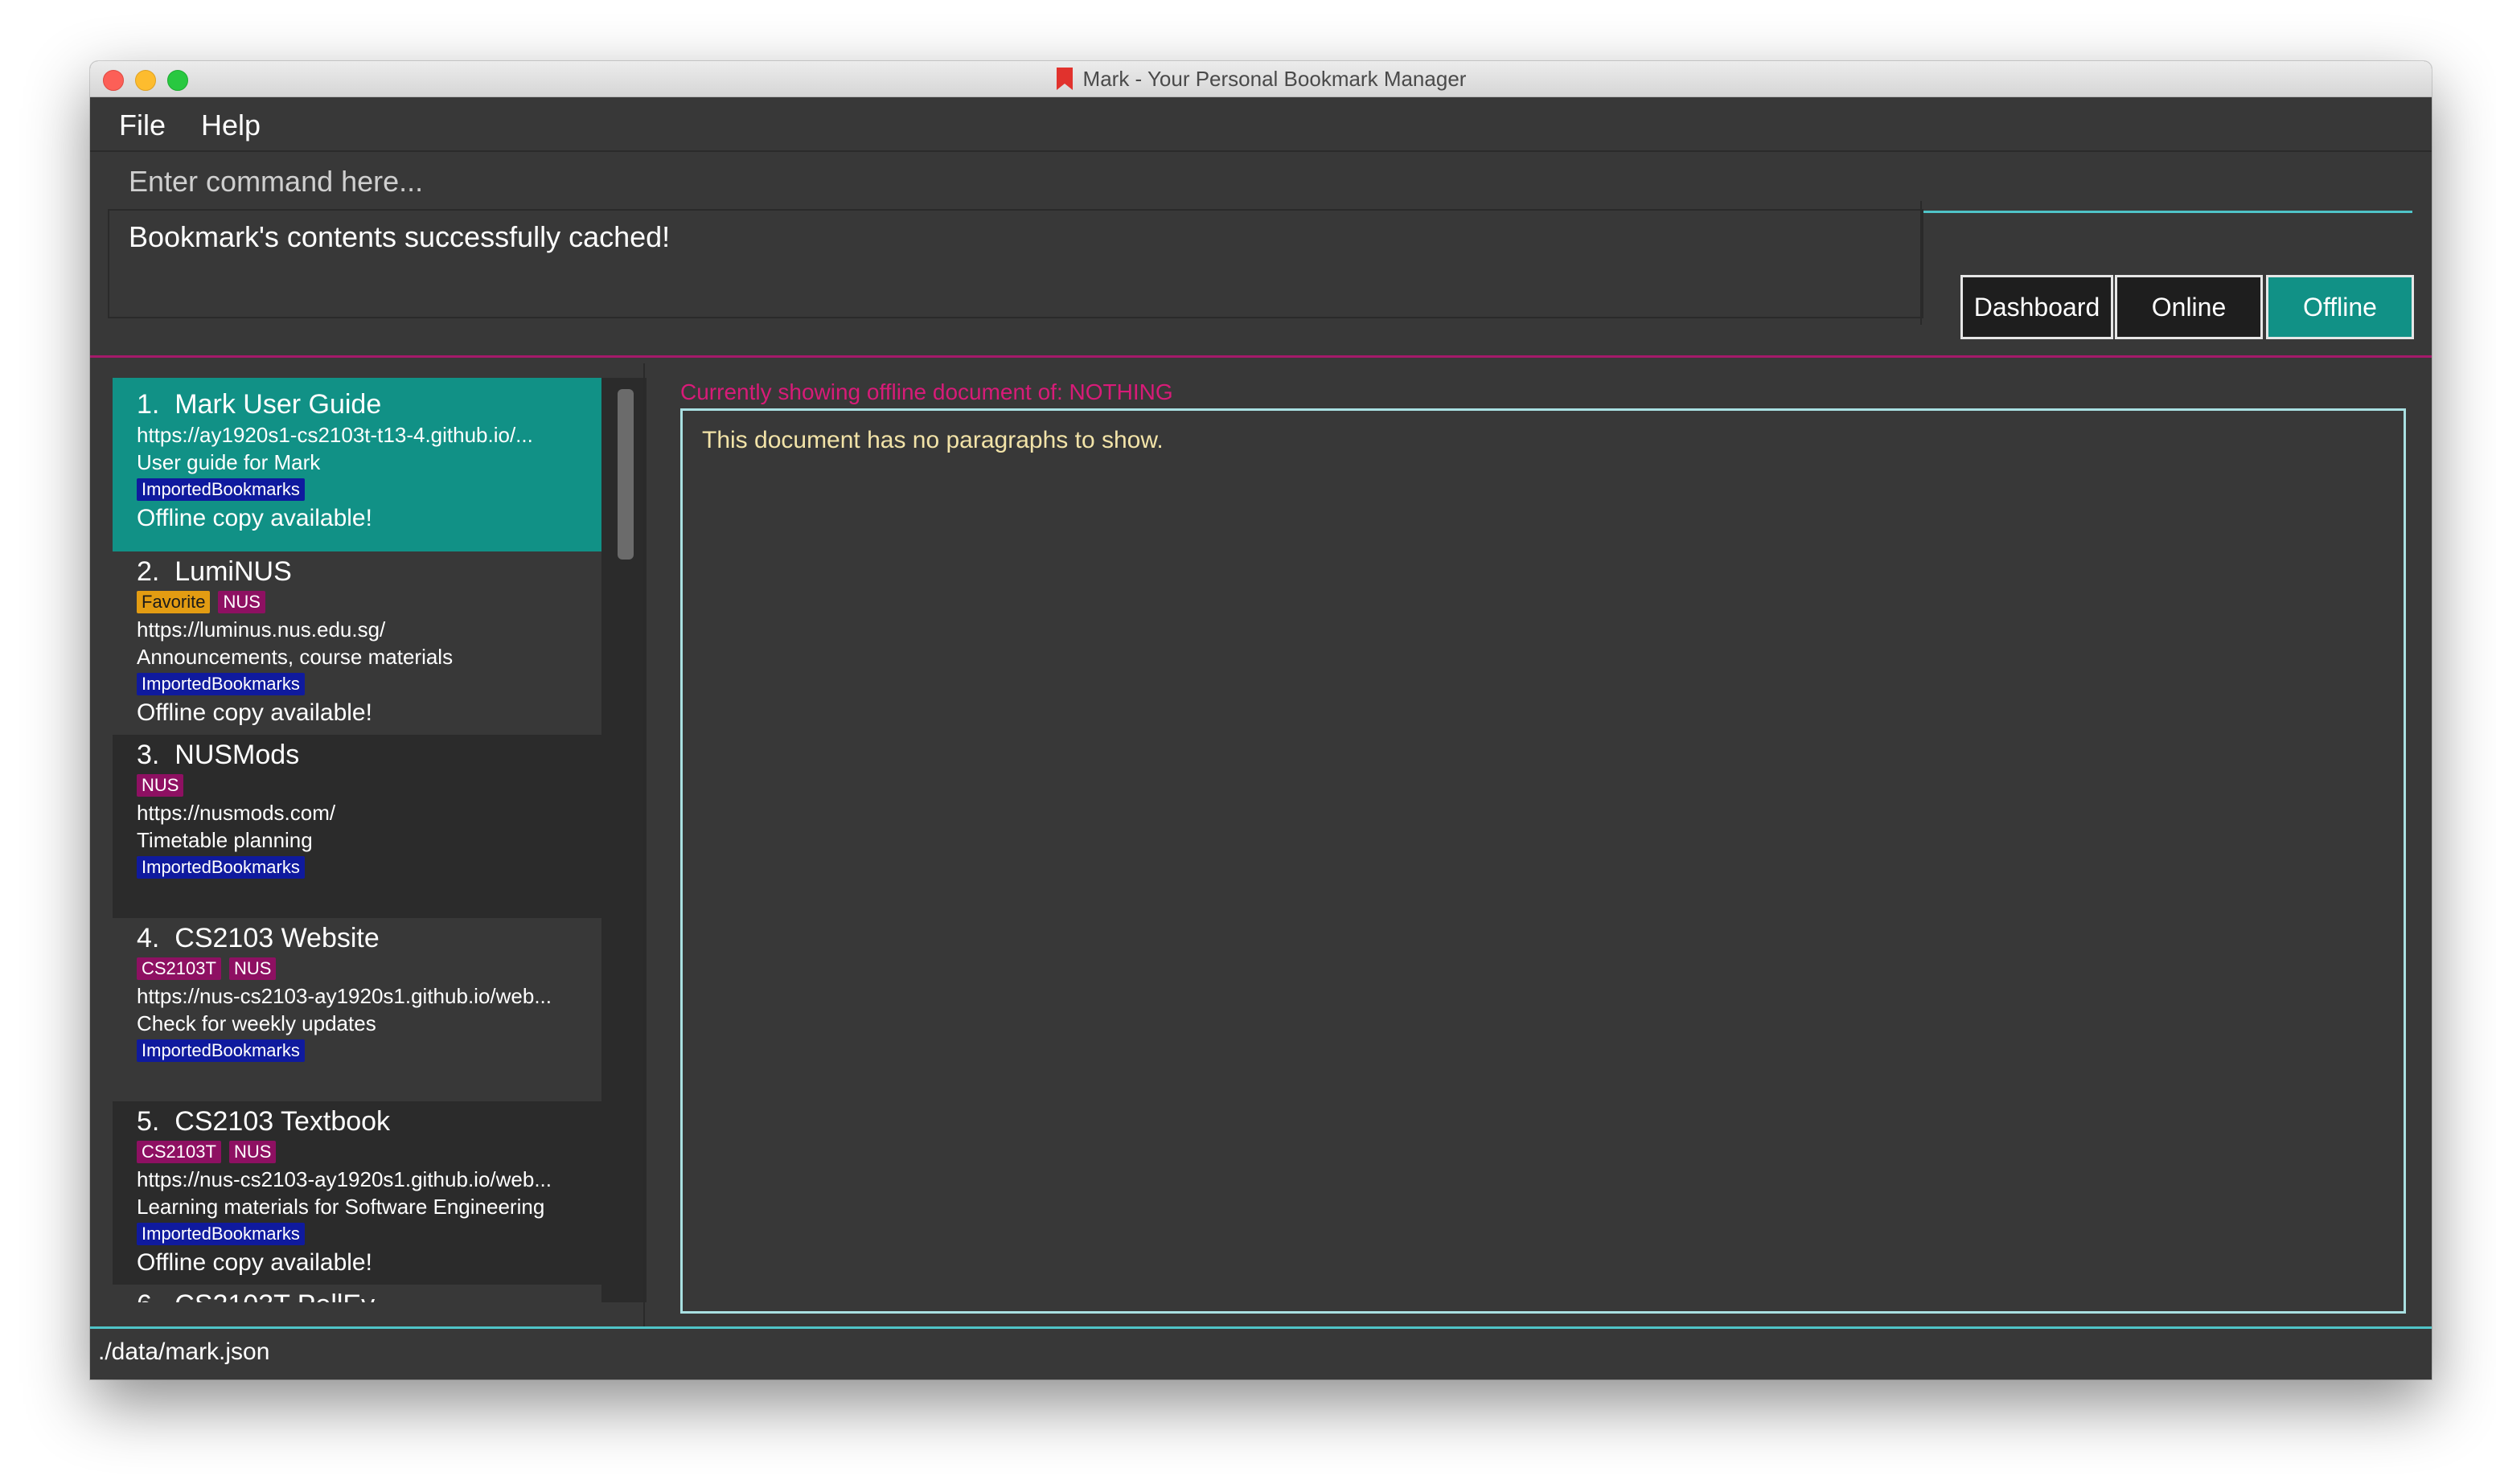 This screenshot has height=1484, width=2496. What do you see at coordinates (295, 657) in the screenshot?
I see `bookmark-remark: Announcements, course materials` at bounding box center [295, 657].